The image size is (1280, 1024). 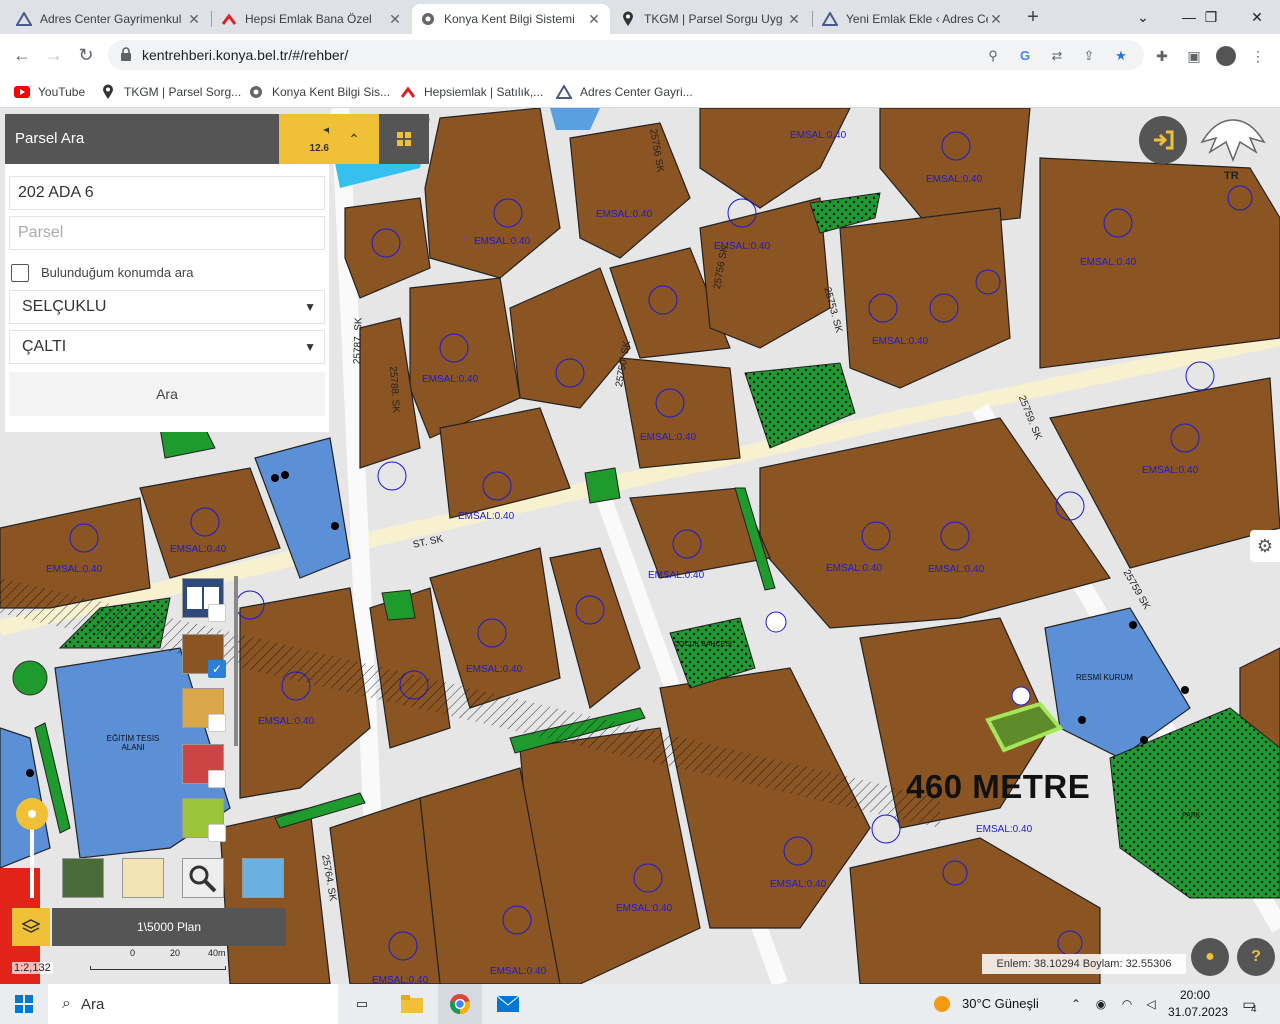 What do you see at coordinates (312, 19) in the screenshot?
I see `tab-hepsiemlak: Hepsi Emlak Bana Özel ✕` at bounding box center [312, 19].